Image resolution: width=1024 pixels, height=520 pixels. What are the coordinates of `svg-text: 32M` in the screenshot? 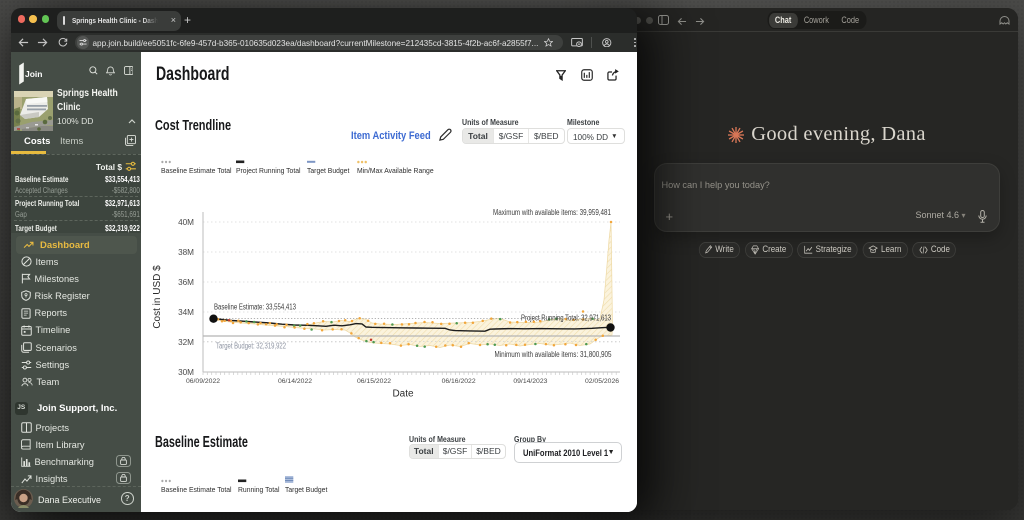 It's located at (186, 342).